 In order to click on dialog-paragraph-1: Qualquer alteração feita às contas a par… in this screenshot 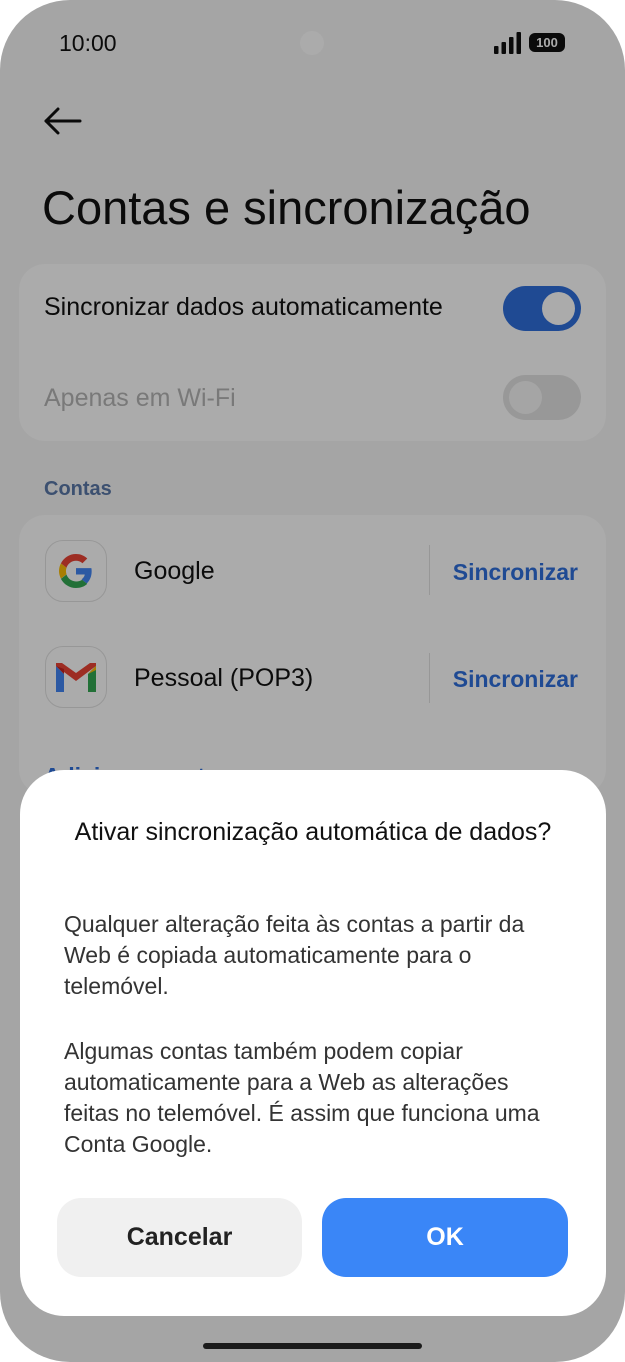, I will do `click(294, 955)`.